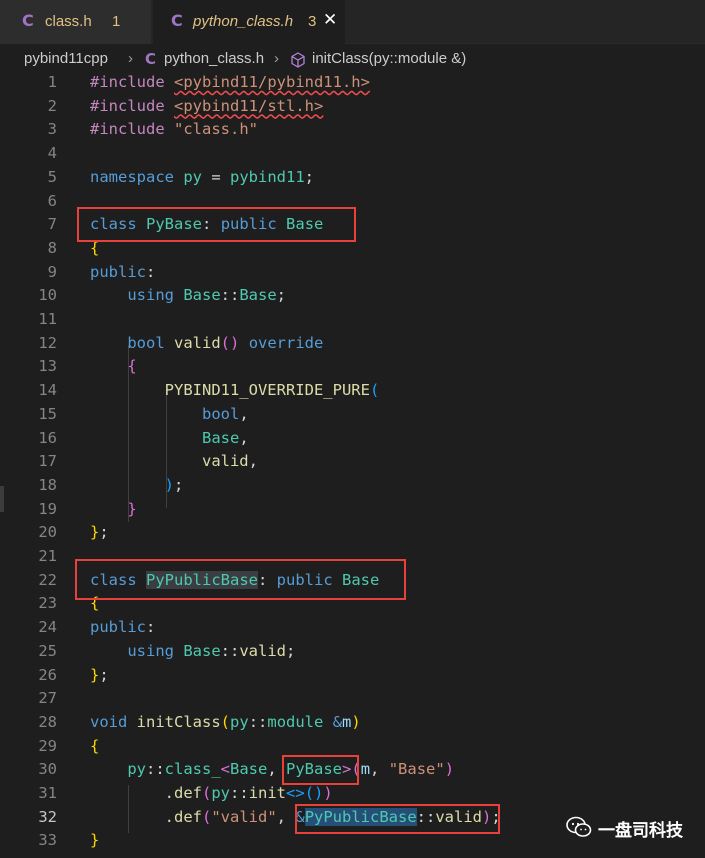 The width and height of the screenshot is (705, 858). What do you see at coordinates (167, 650) in the screenshot?
I see `code-line: 25 using Base::valid;` at bounding box center [167, 650].